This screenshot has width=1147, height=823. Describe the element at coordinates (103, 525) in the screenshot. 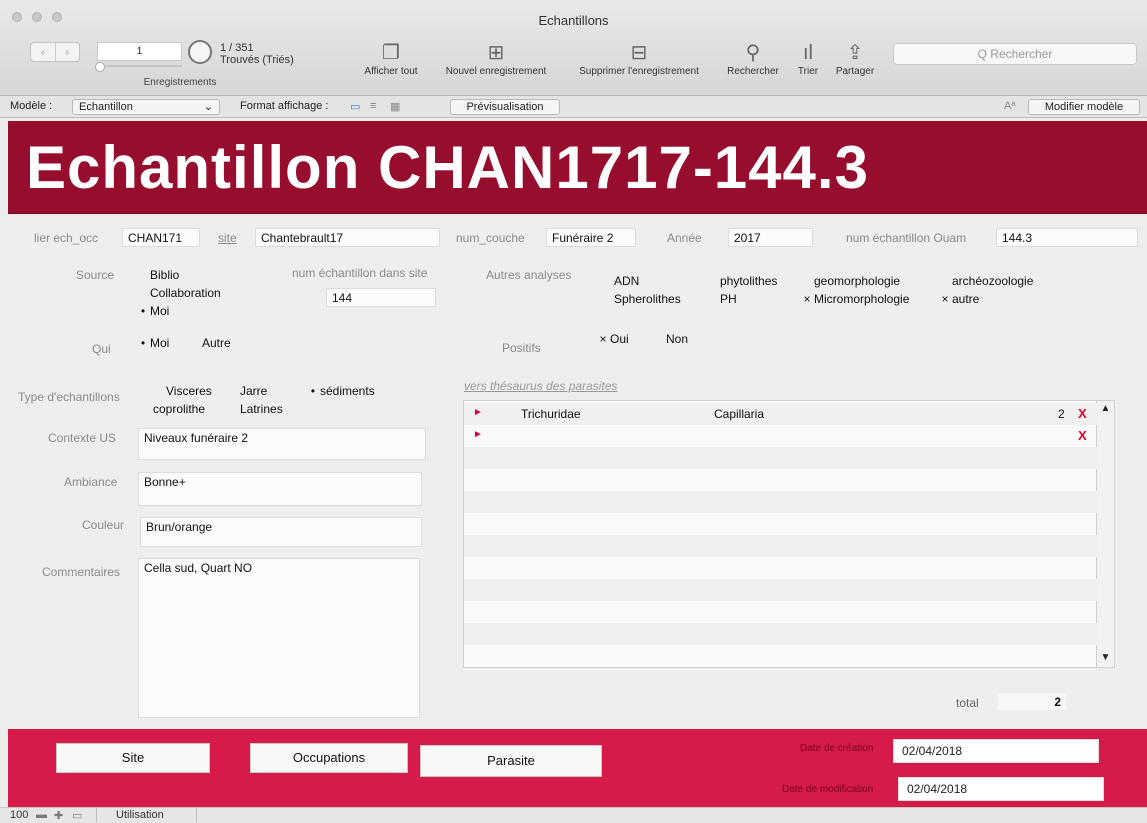

I see `couleur-label: Couleur` at that location.